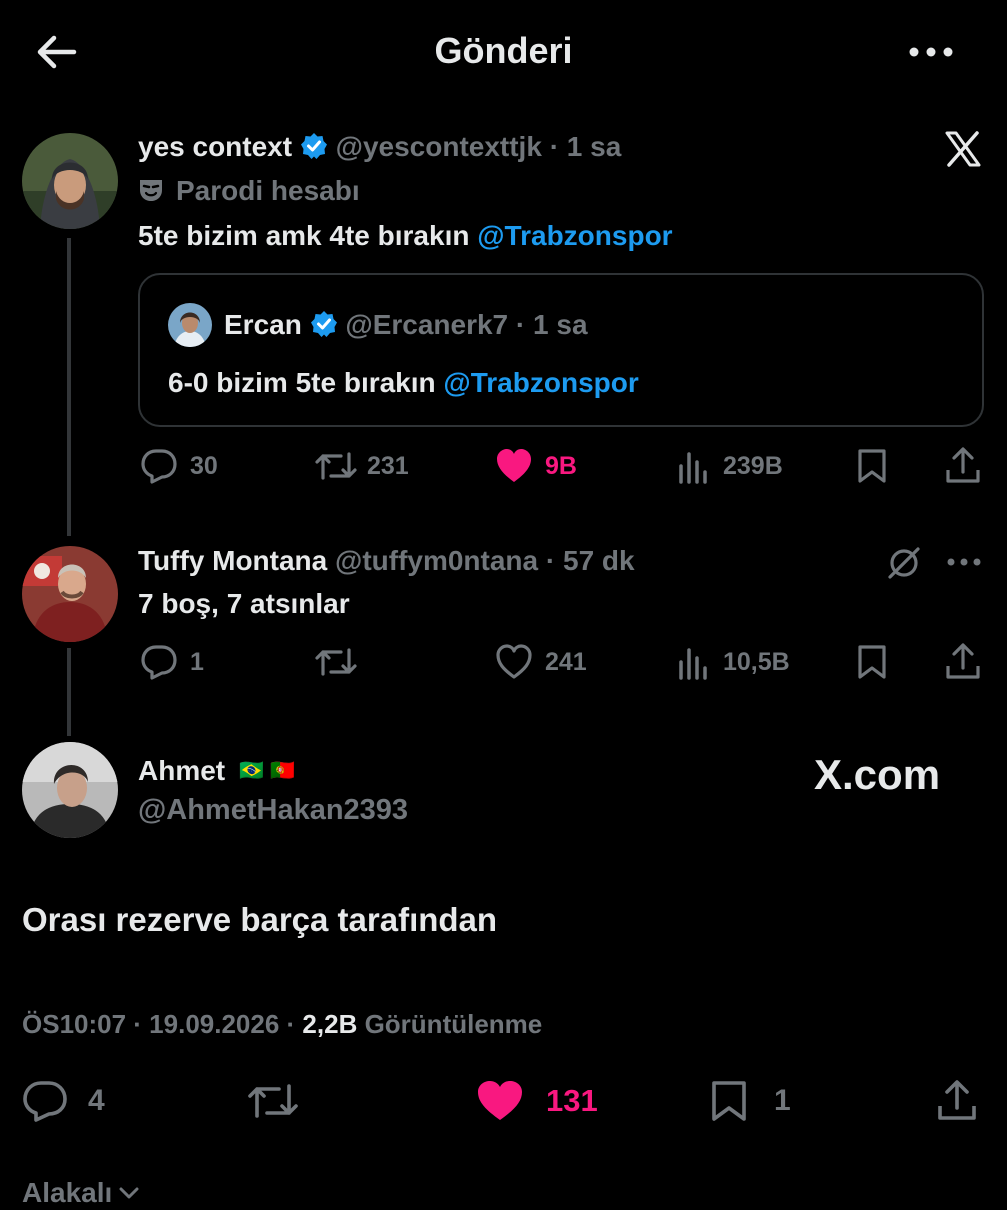 The image size is (1007, 1210). I want to click on author-name: Tuffy Montana, so click(232, 560).